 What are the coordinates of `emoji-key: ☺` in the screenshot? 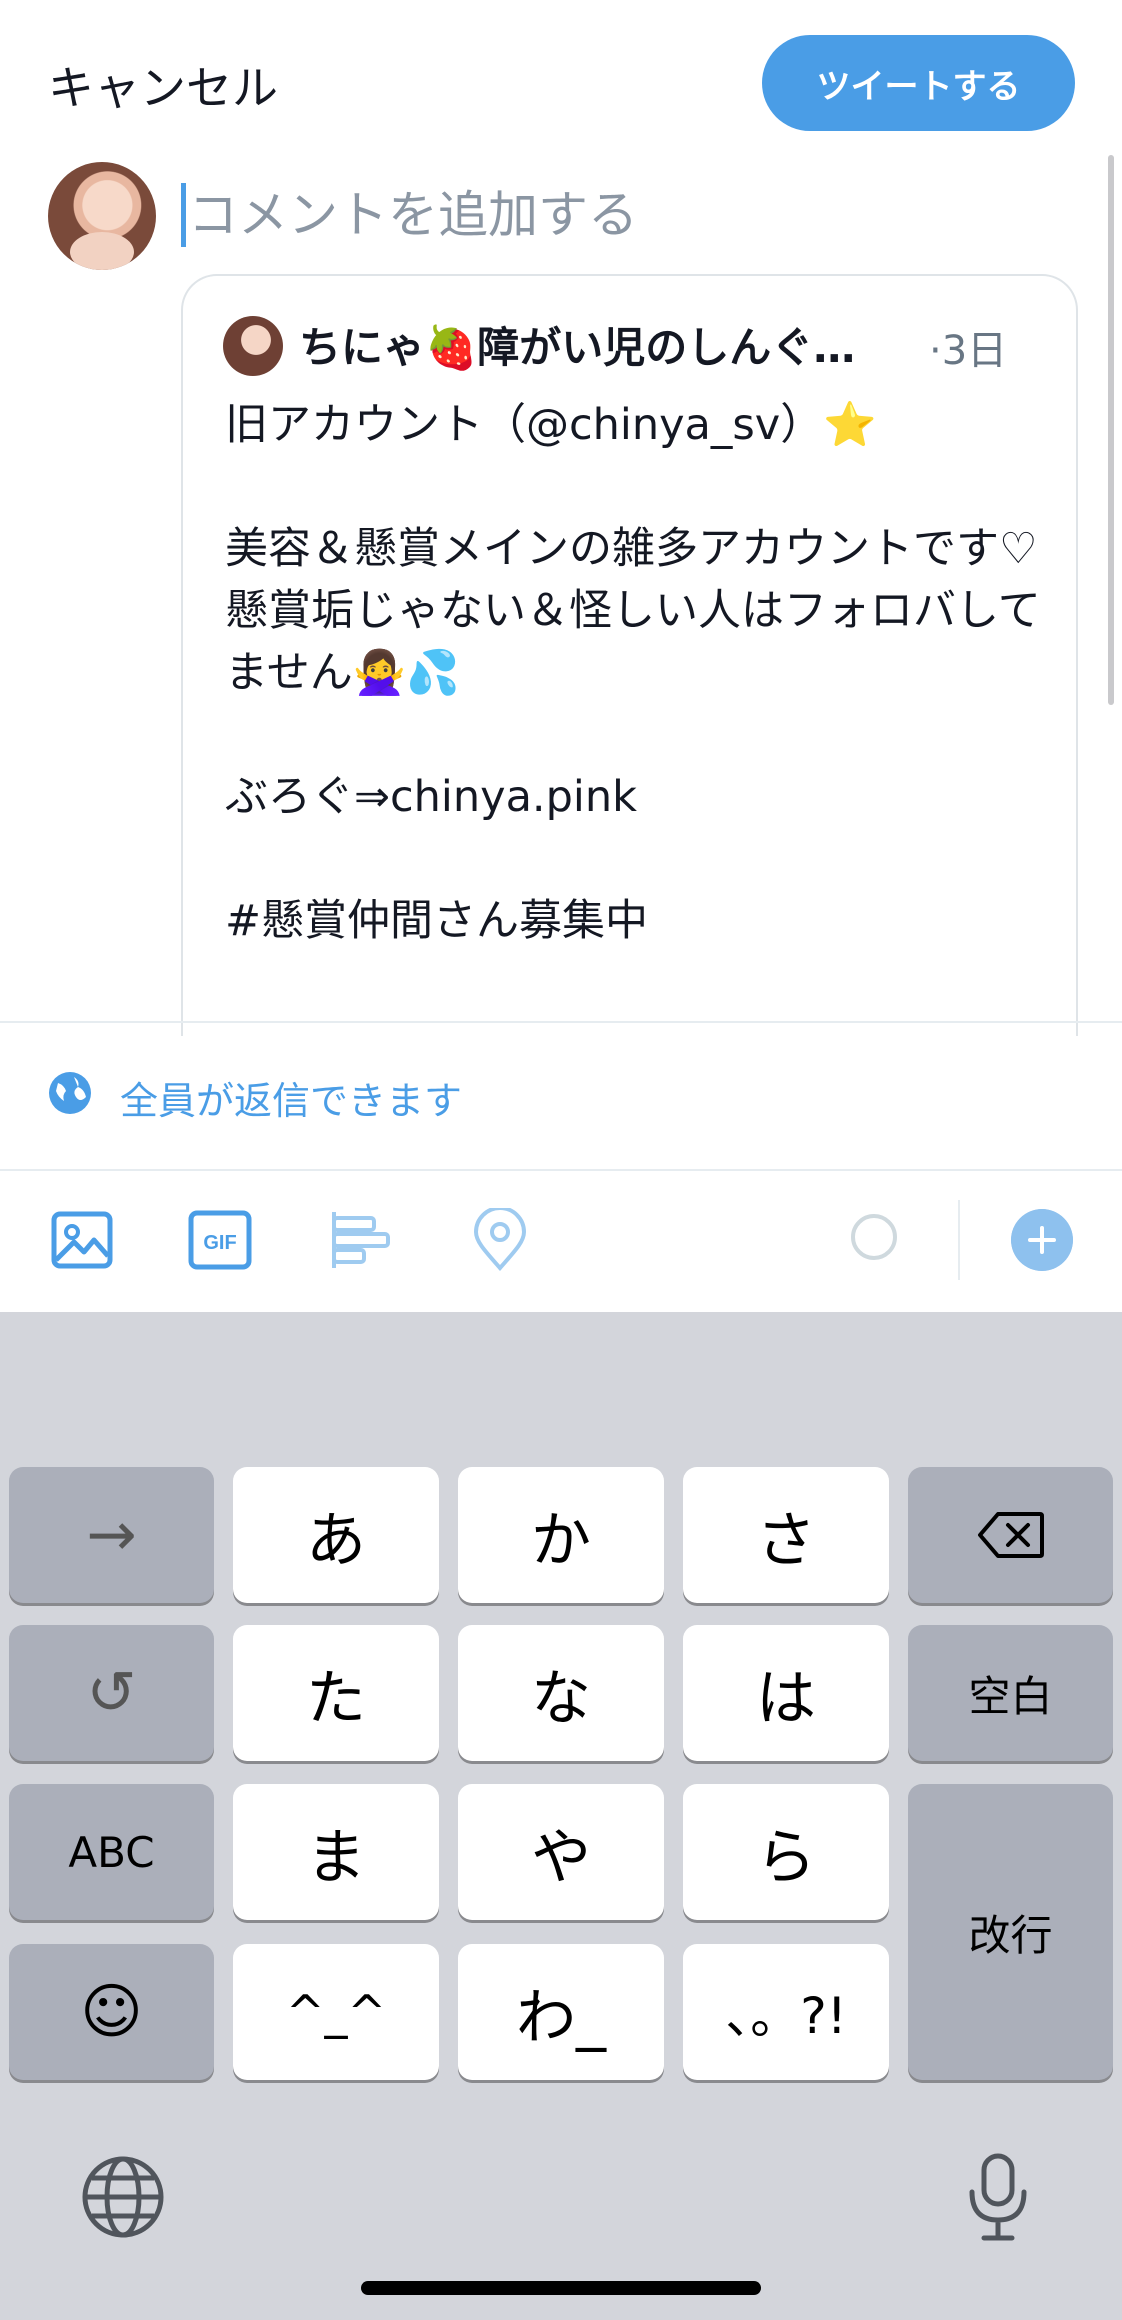 It's located at (111, 2012).